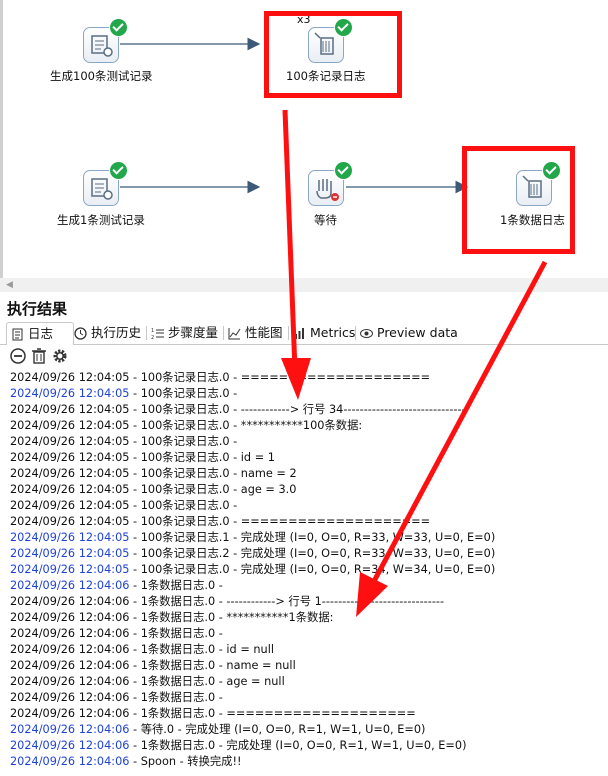  What do you see at coordinates (417, 332) in the screenshot?
I see `tab-label: Preview data` at bounding box center [417, 332].